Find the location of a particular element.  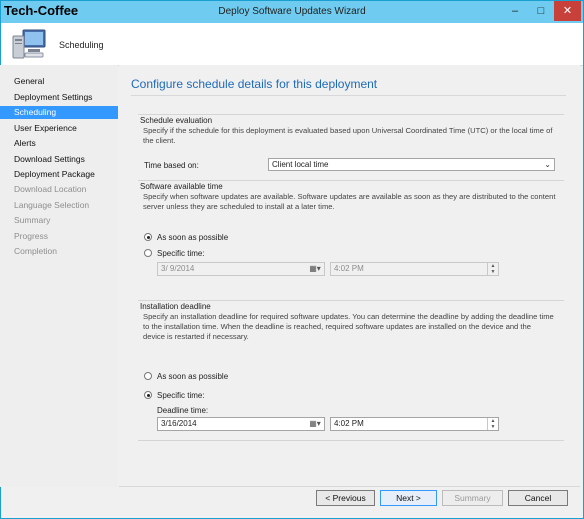

schedule-evaluation-group is located at coordinates (351, 114).